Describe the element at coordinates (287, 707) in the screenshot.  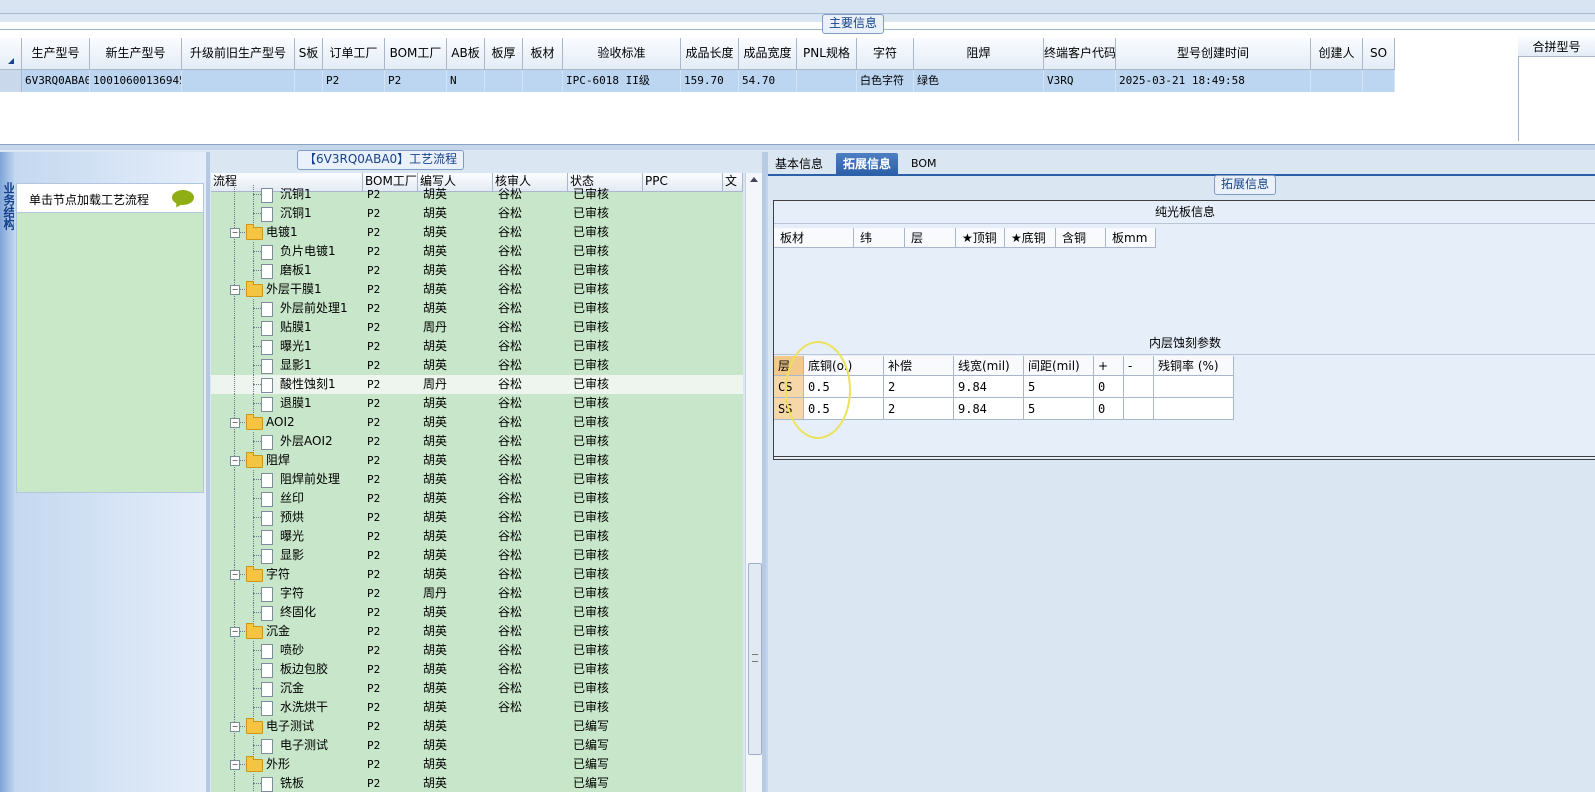
I see `tree-node-cell: 水洗烘干` at that location.